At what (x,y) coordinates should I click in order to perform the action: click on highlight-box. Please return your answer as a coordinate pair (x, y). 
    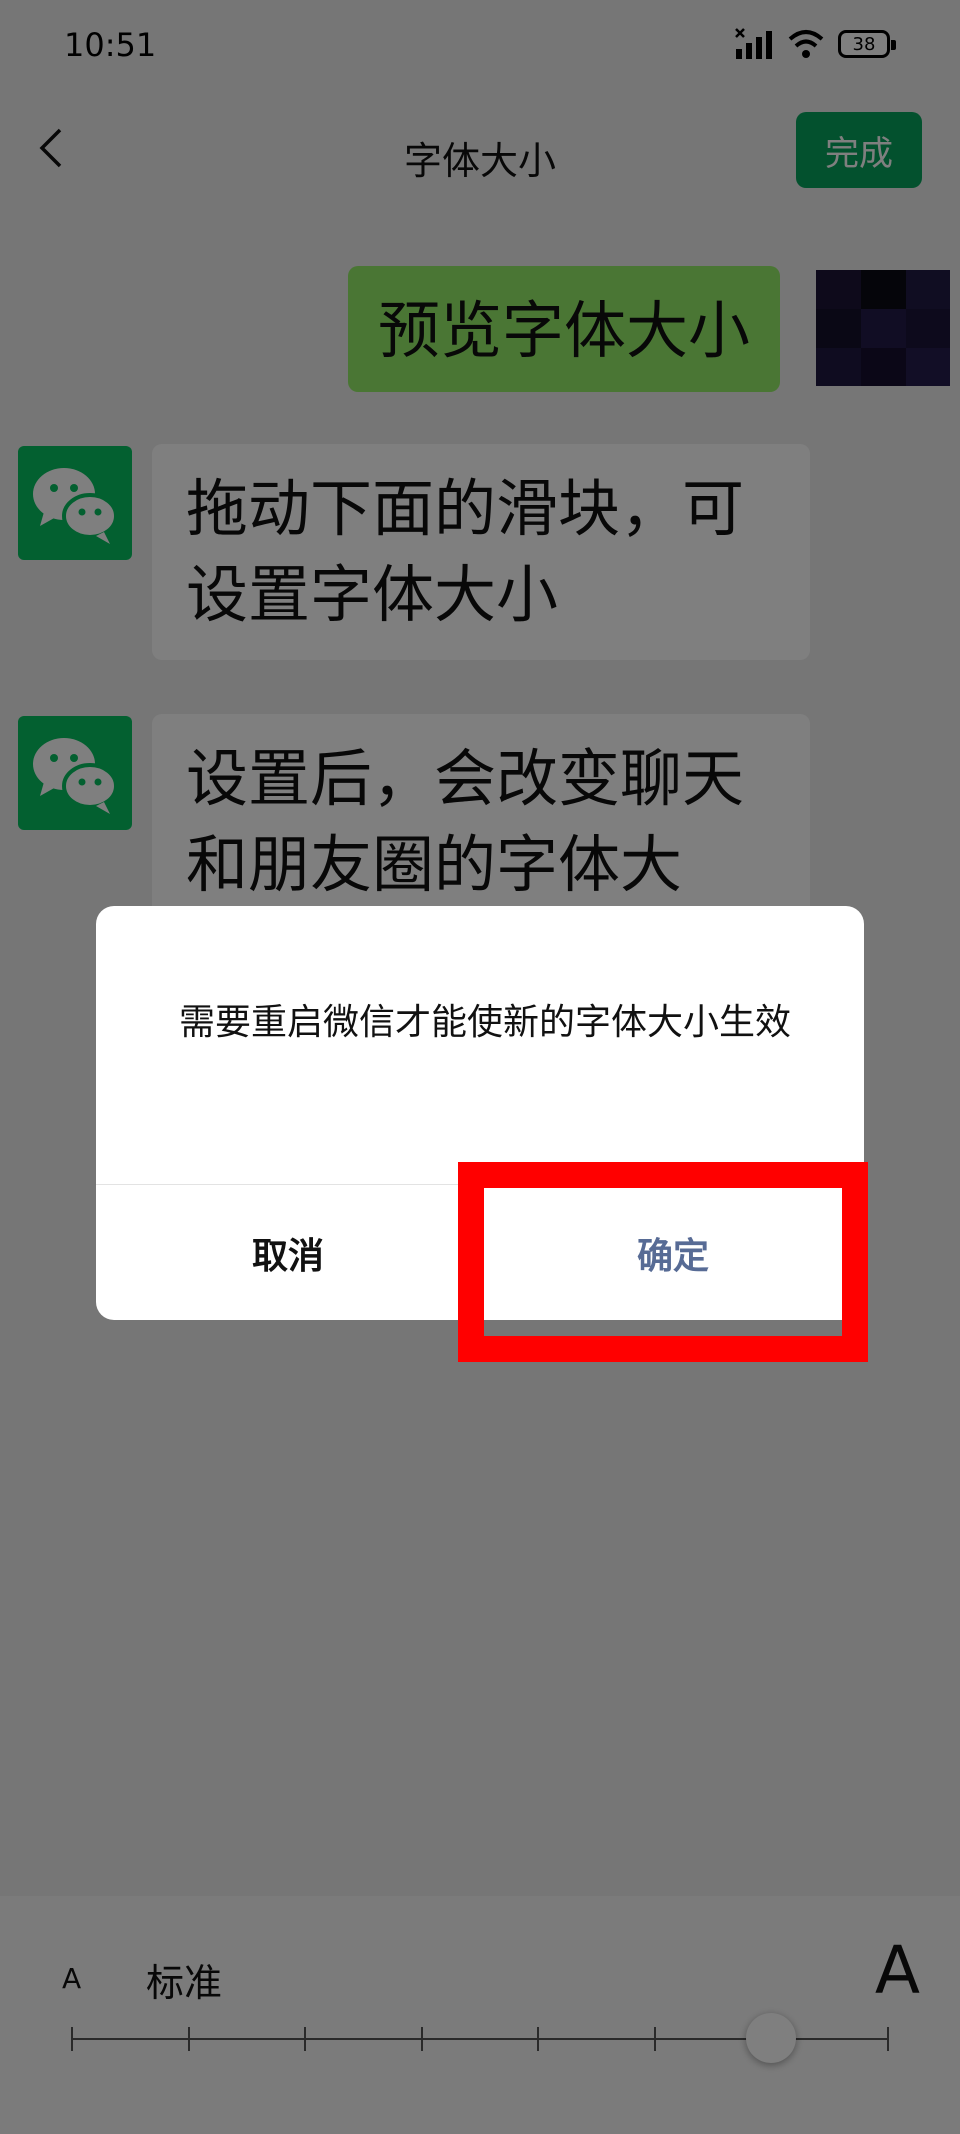
    Looking at the image, I should click on (663, 1262).